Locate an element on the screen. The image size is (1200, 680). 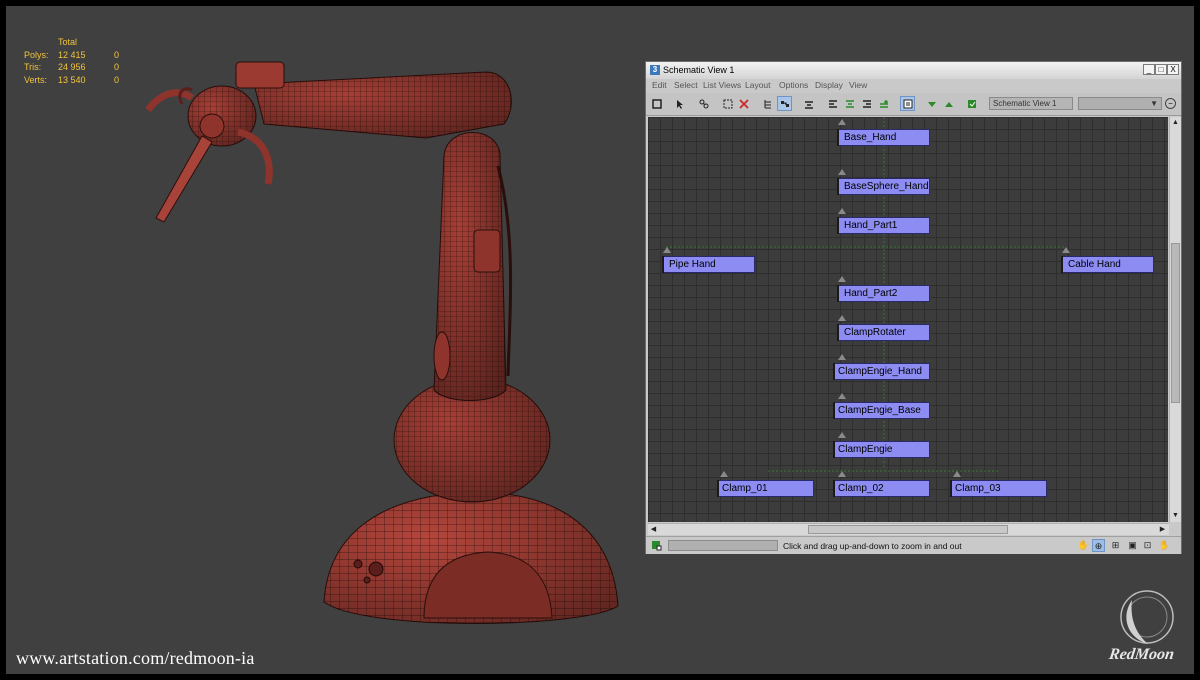
minimize-button: _ is located at coordinates (1149, 69).